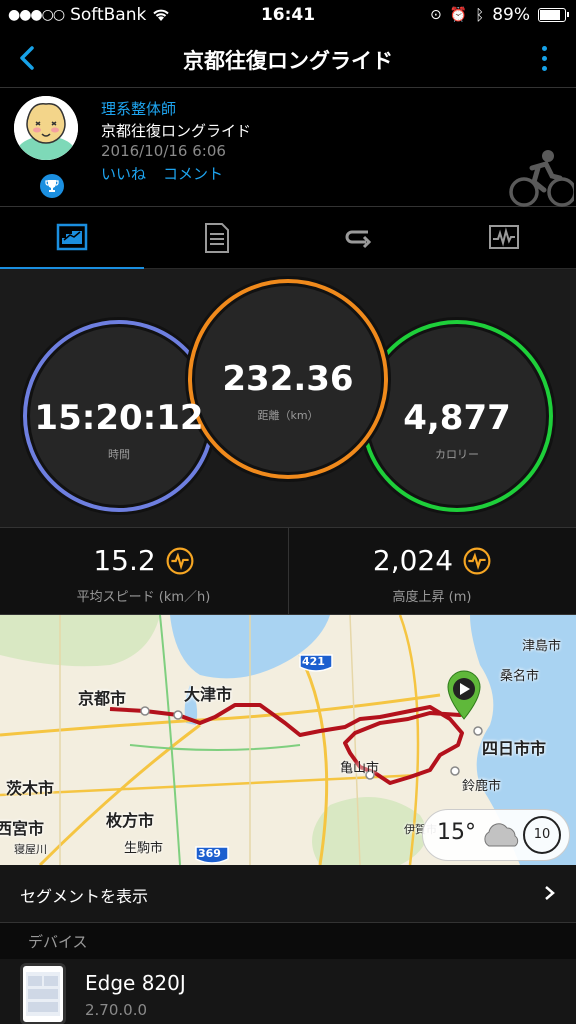 This screenshot has height=1024, width=576. What do you see at coordinates (501, 835) in the screenshot?
I see `cloud-icon` at bounding box center [501, 835].